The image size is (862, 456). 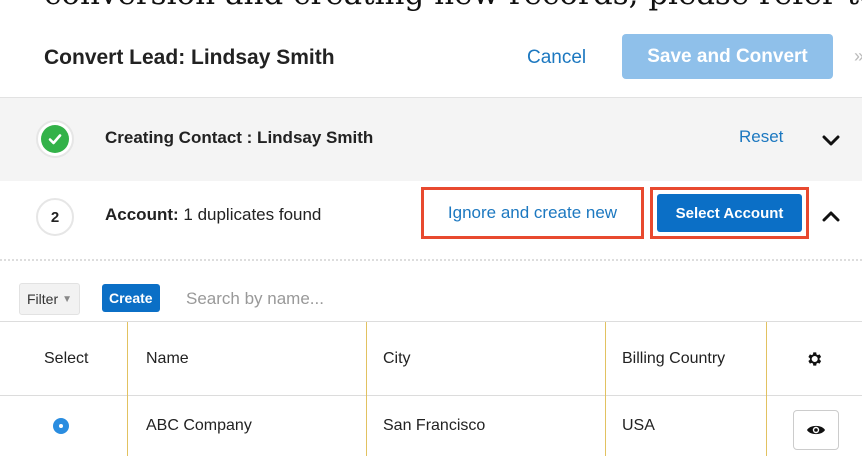 I want to click on step-number: 2, so click(x=55, y=217).